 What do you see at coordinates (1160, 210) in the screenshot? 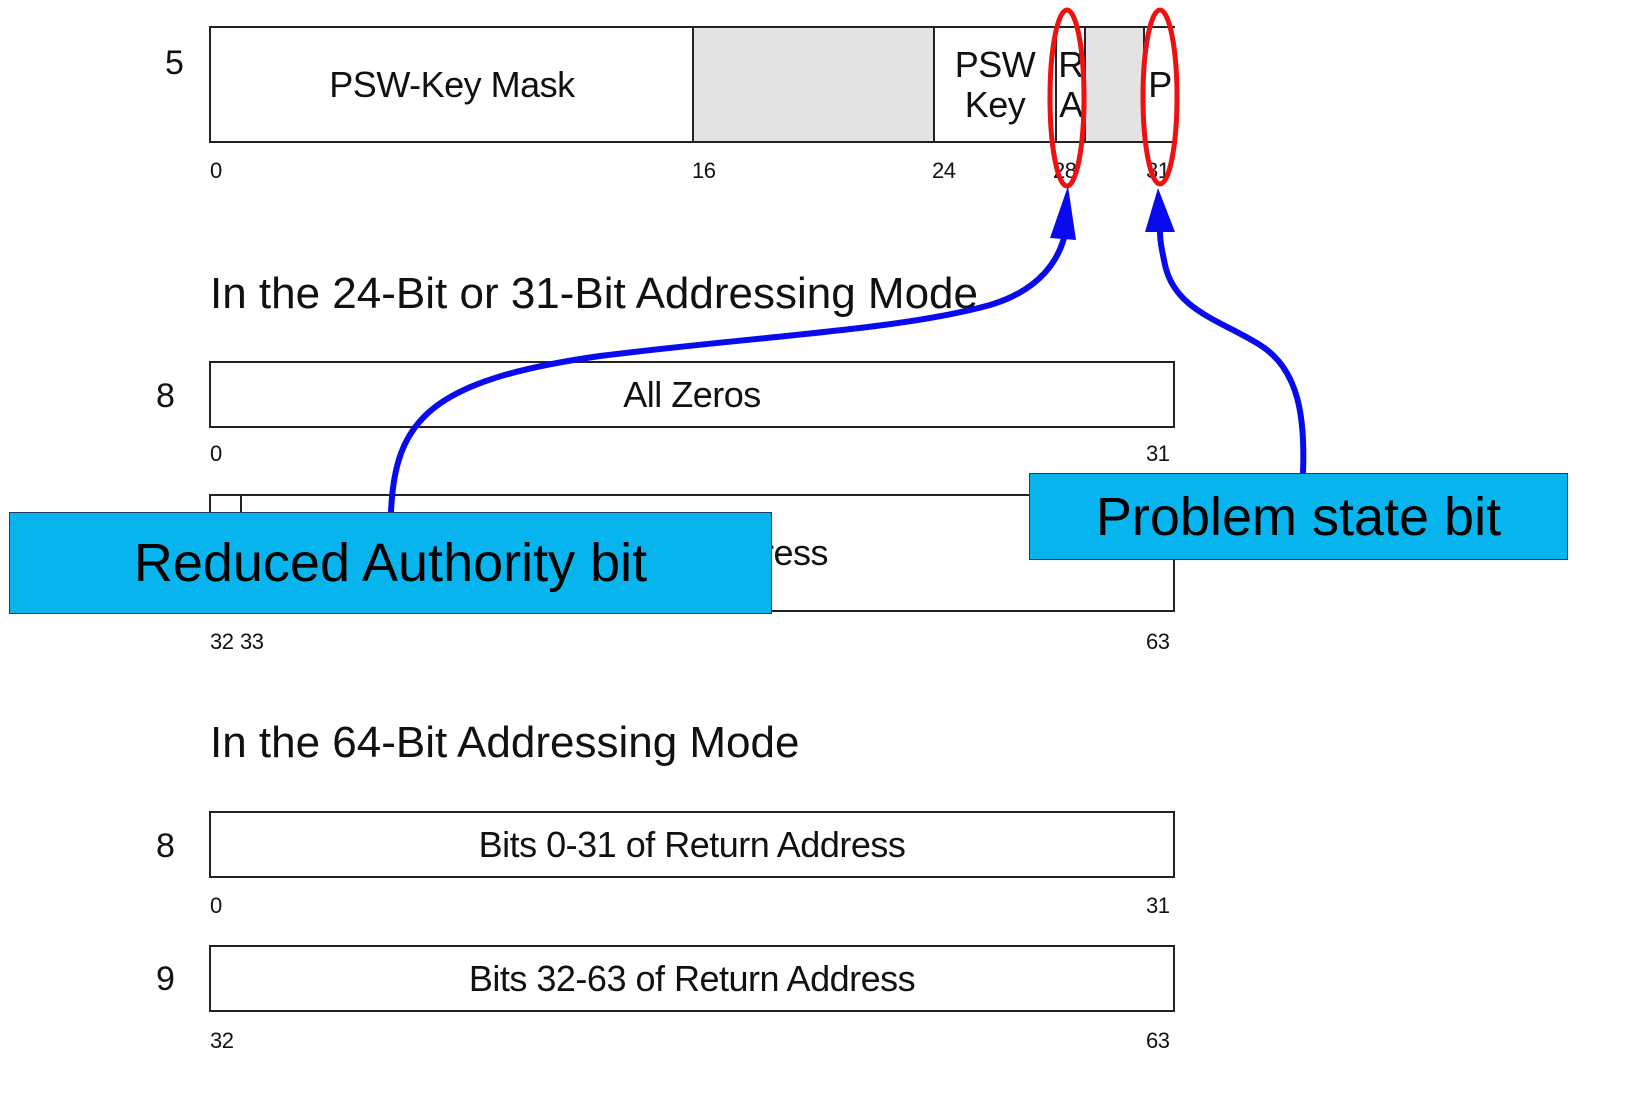
I see `arrow-p-head` at bounding box center [1160, 210].